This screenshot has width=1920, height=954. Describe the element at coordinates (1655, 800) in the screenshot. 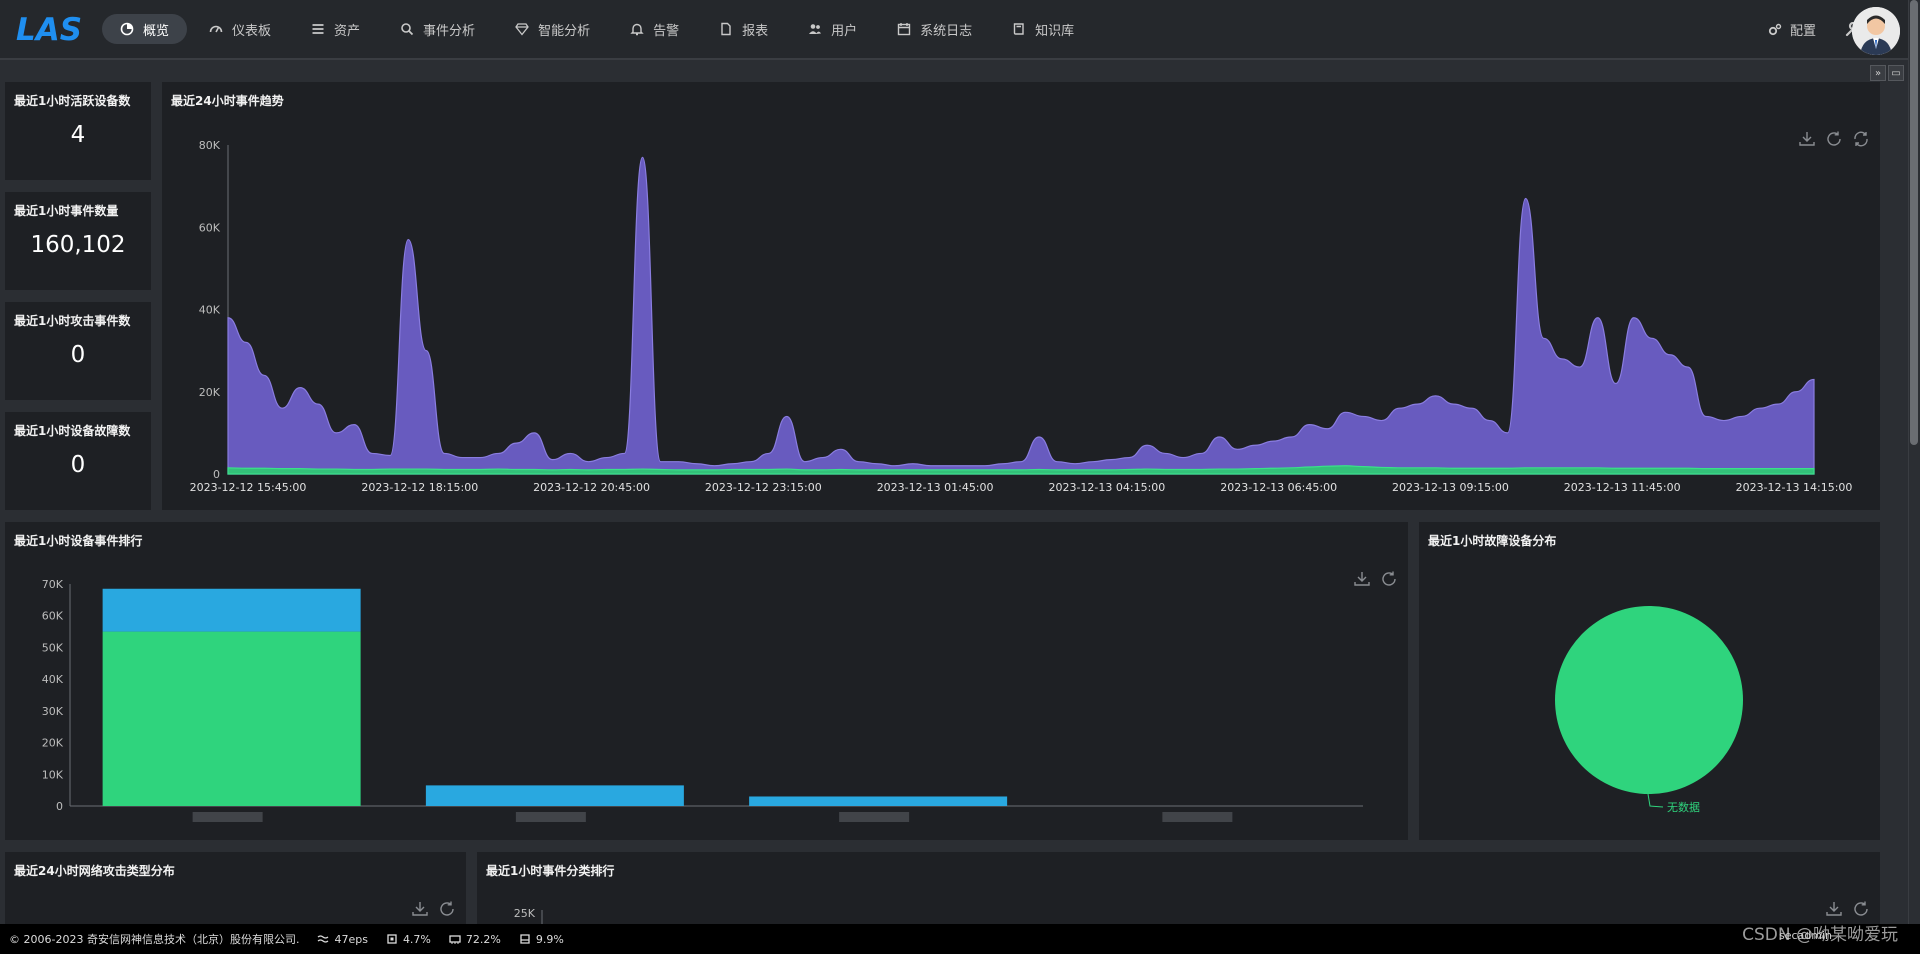

I see `pie-label-line` at that location.